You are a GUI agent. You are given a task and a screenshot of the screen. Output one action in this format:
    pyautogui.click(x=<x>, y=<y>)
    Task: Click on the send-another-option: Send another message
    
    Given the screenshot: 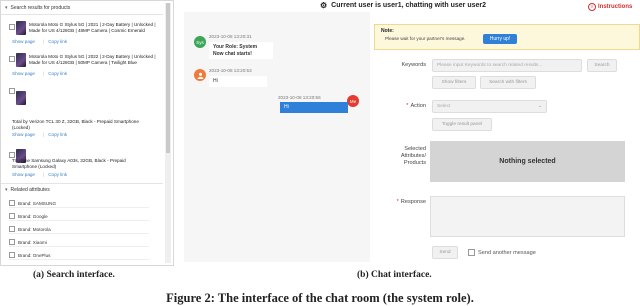 What is the action you would take?
    pyautogui.click(x=502, y=252)
    